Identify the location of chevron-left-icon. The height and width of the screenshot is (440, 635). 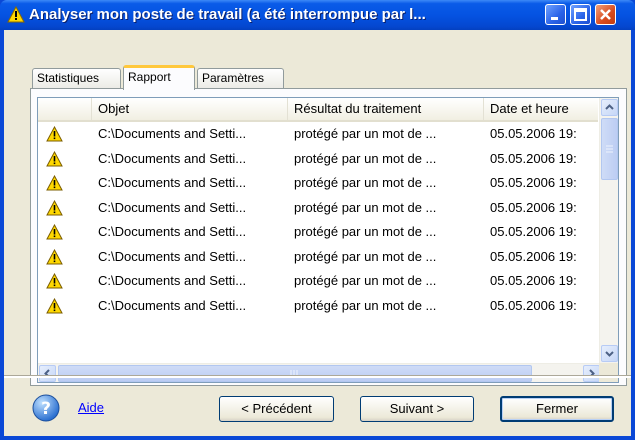
(47, 373).